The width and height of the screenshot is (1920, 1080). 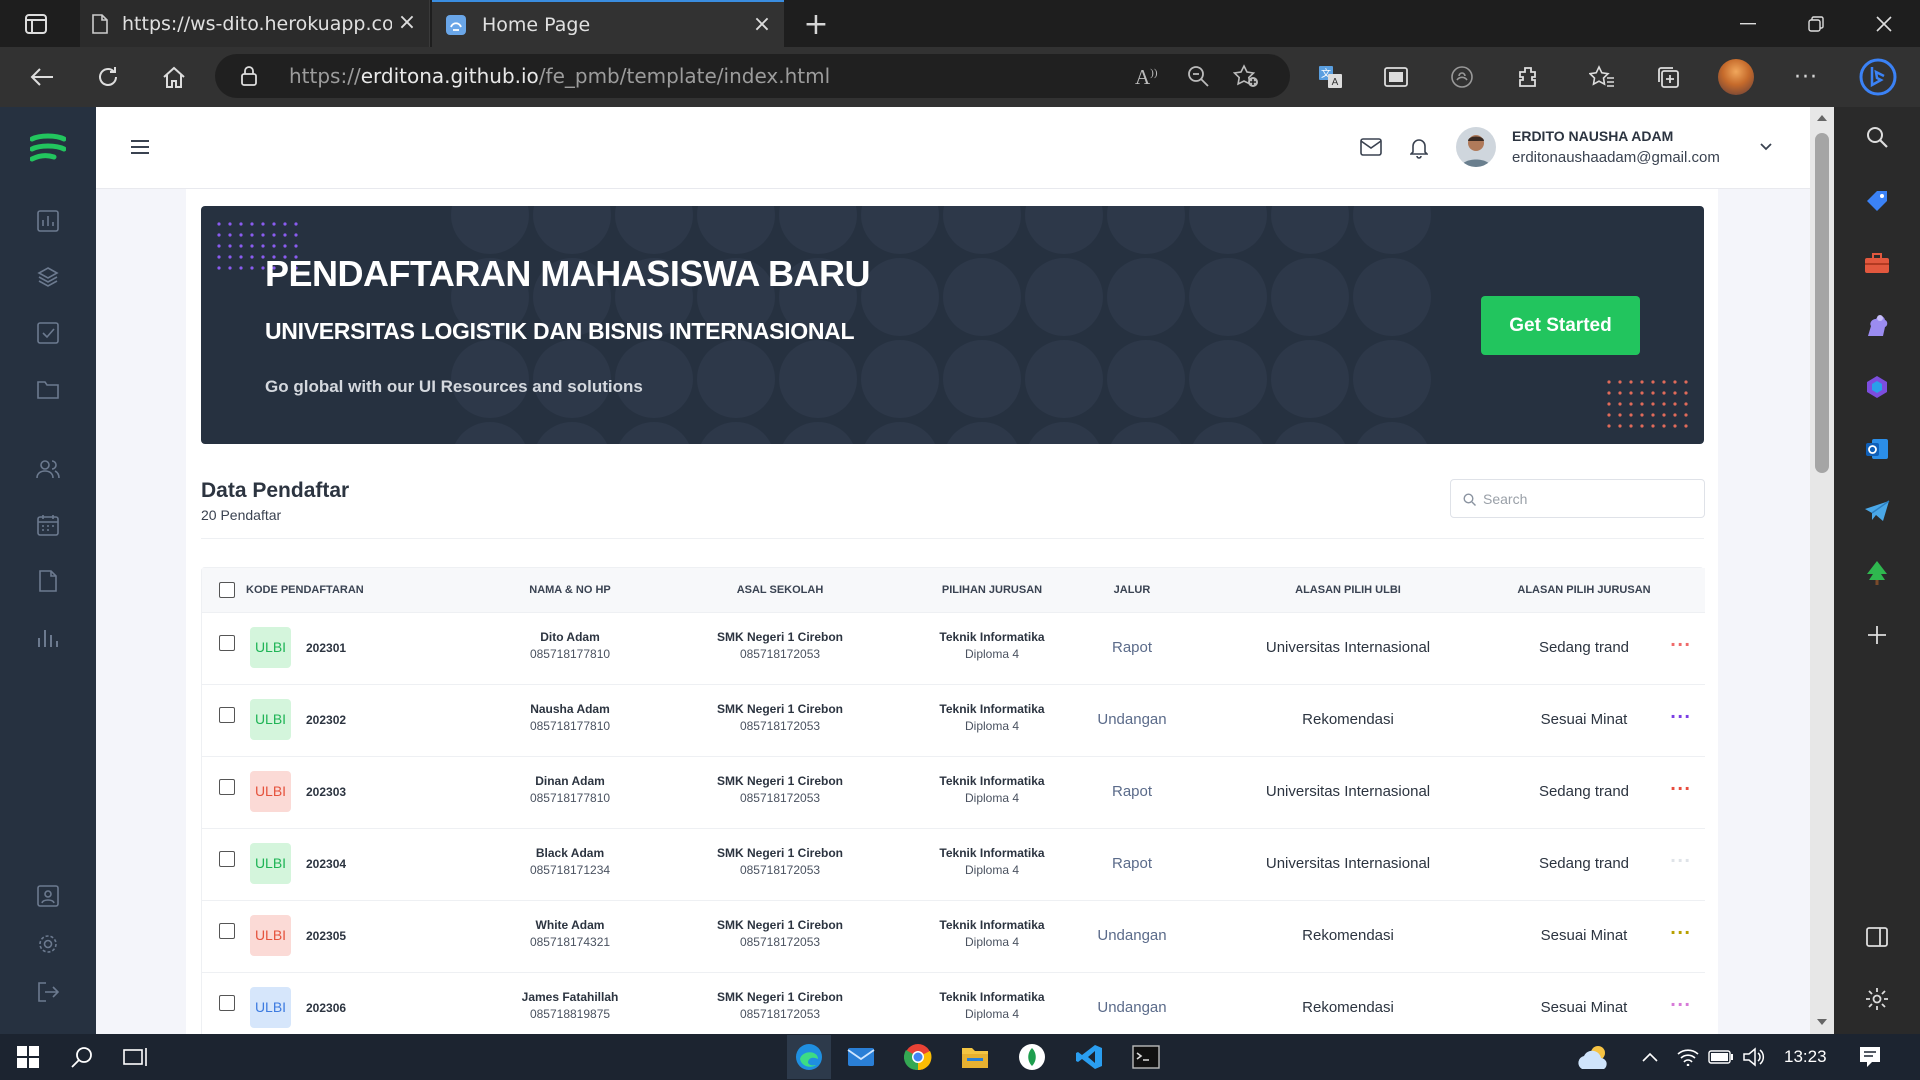 I want to click on chevron-up-icon, so click(x=1650, y=1057).